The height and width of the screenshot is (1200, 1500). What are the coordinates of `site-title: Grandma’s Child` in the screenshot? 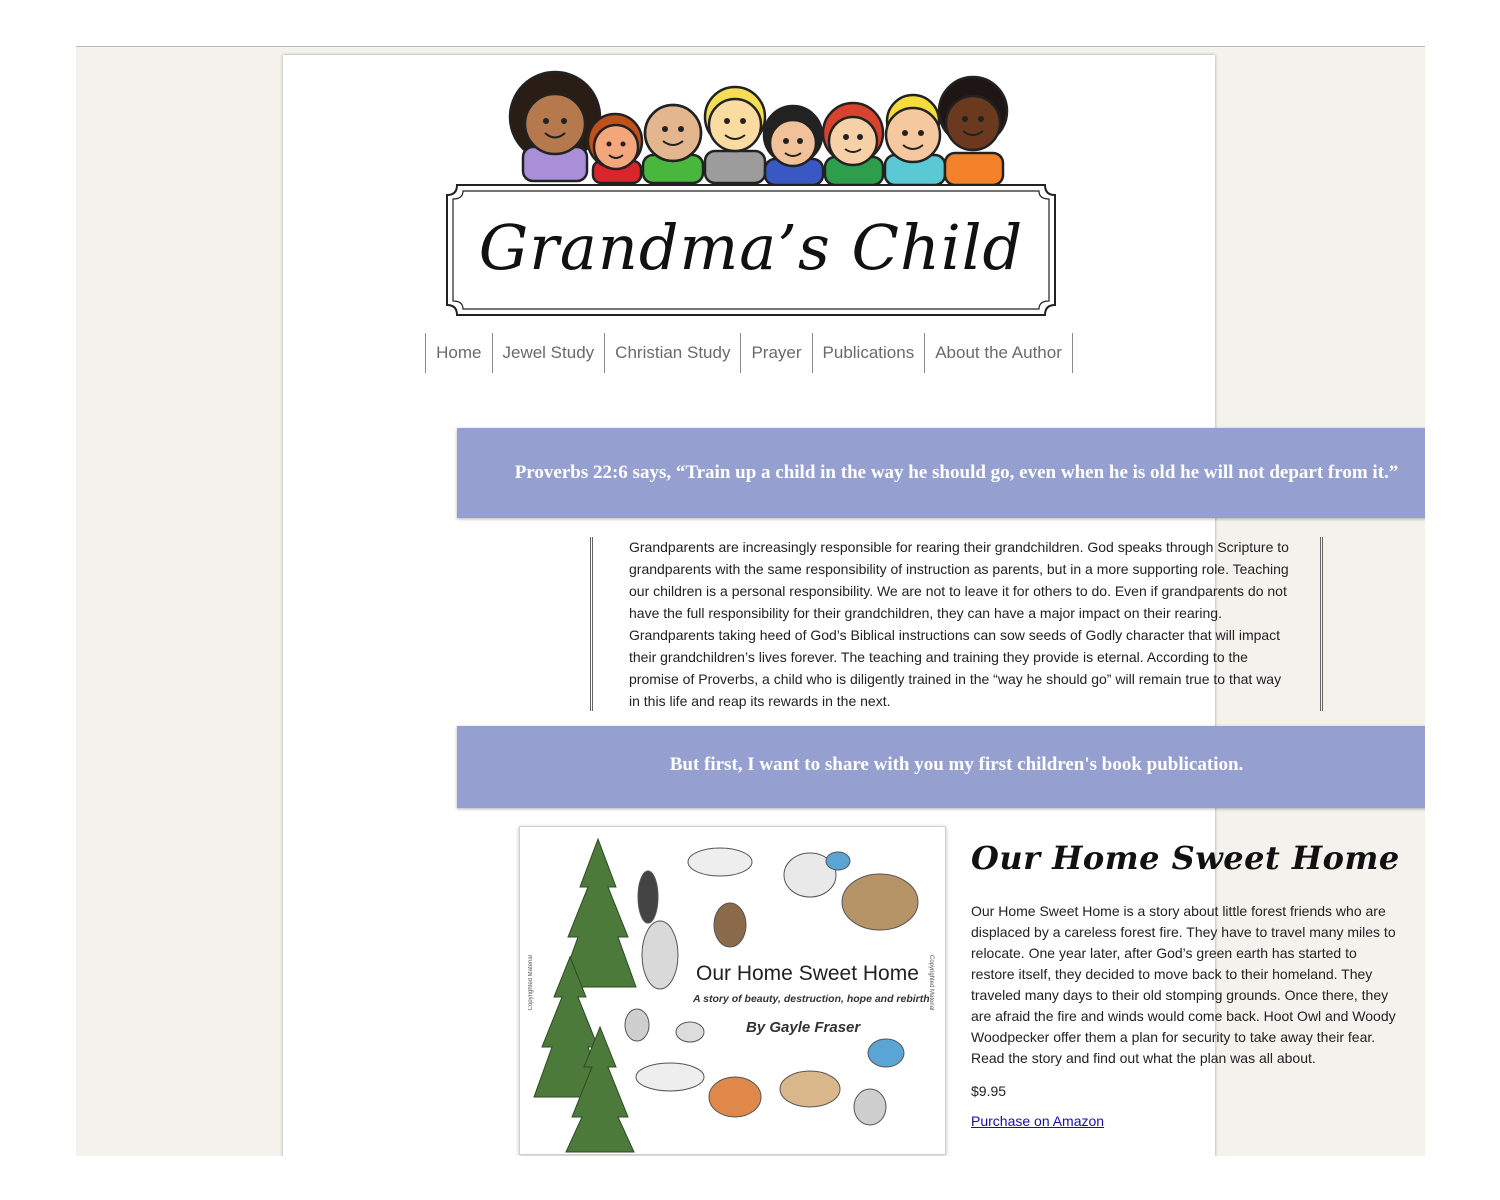 It's located at (751, 247).